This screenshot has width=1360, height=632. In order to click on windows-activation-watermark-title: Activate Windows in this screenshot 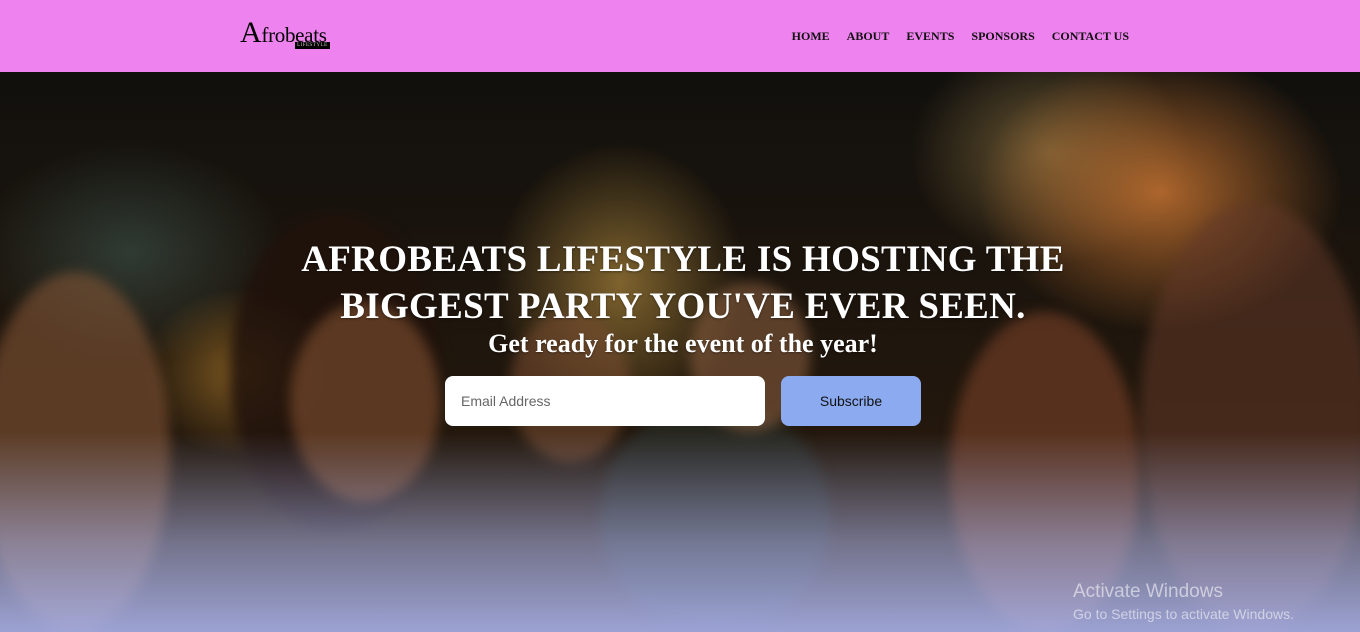, I will do `click(1148, 591)`.